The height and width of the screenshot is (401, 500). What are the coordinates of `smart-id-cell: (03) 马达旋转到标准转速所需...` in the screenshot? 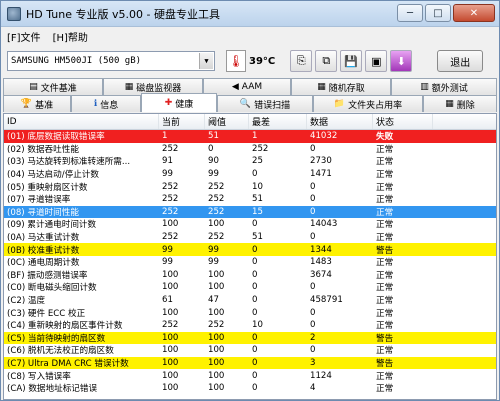 It's located at (69, 162).